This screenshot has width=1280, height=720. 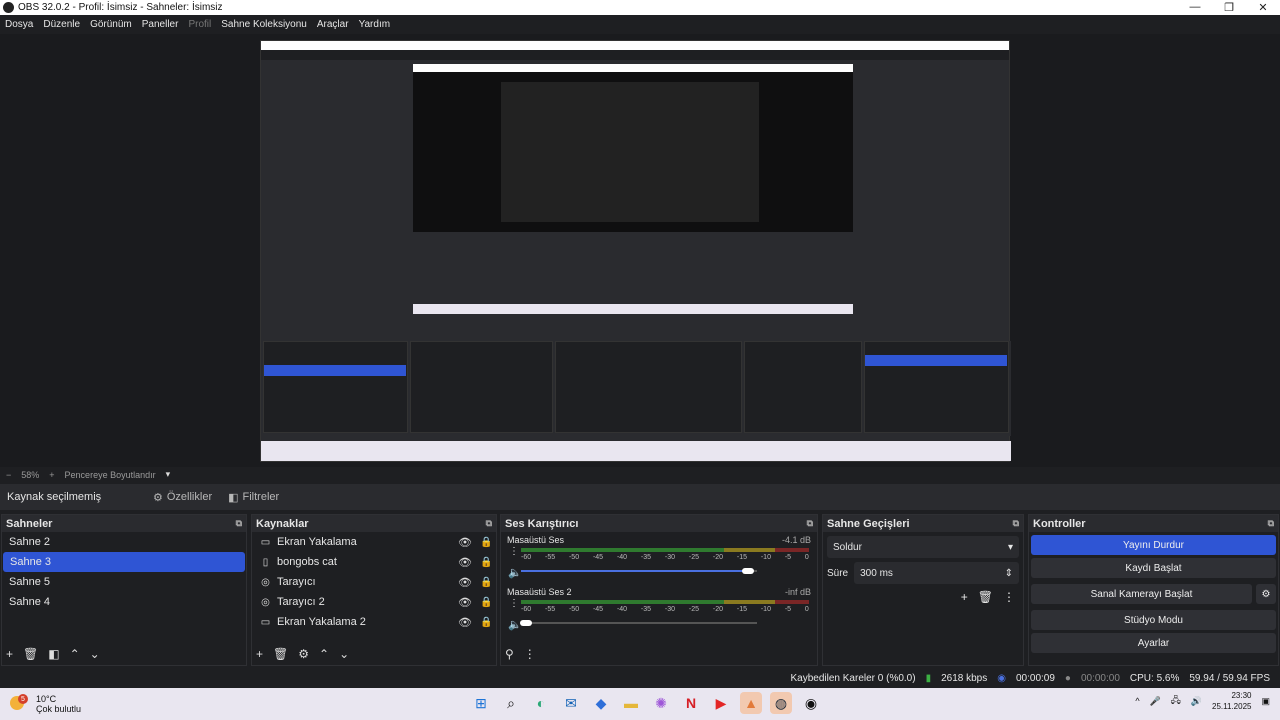 What do you see at coordinates (811, 703) in the screenshot?
I see `obs-icon: ◉` at bounding box center [811, 703].